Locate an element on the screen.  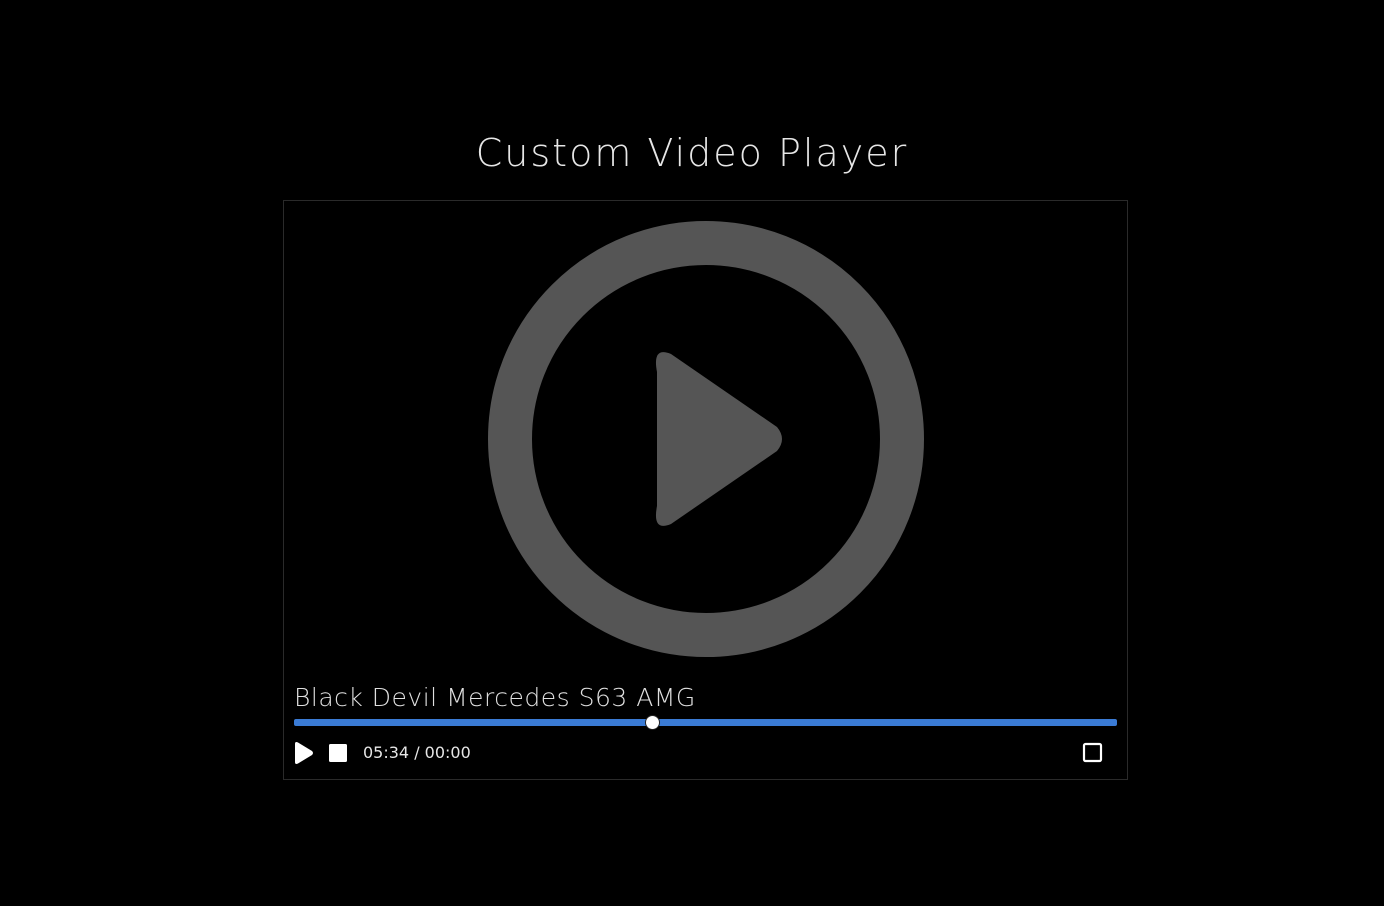
fullscreen-icon is located at coordinates (1092, 752).